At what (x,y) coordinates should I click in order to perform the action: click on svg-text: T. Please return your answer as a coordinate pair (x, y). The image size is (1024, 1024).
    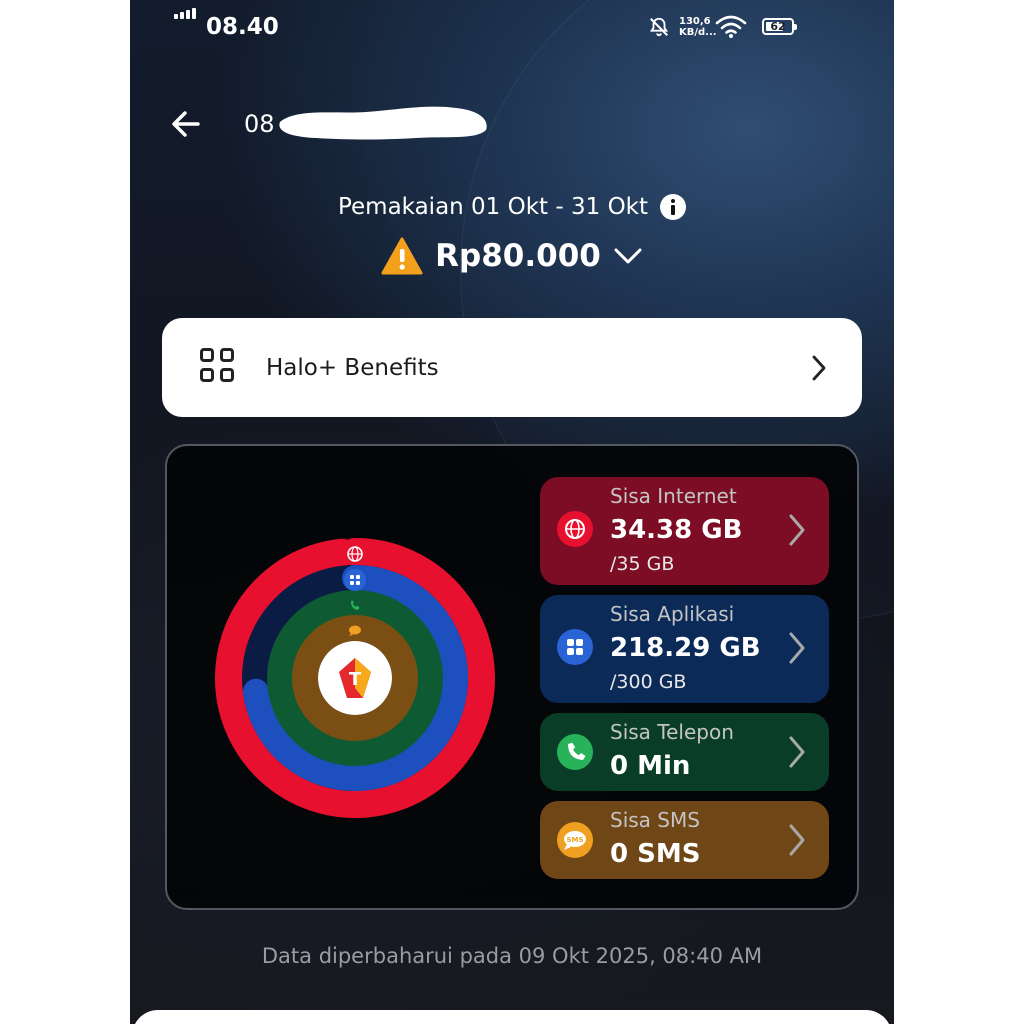
    Looking at the image, I should click on (355, 679).